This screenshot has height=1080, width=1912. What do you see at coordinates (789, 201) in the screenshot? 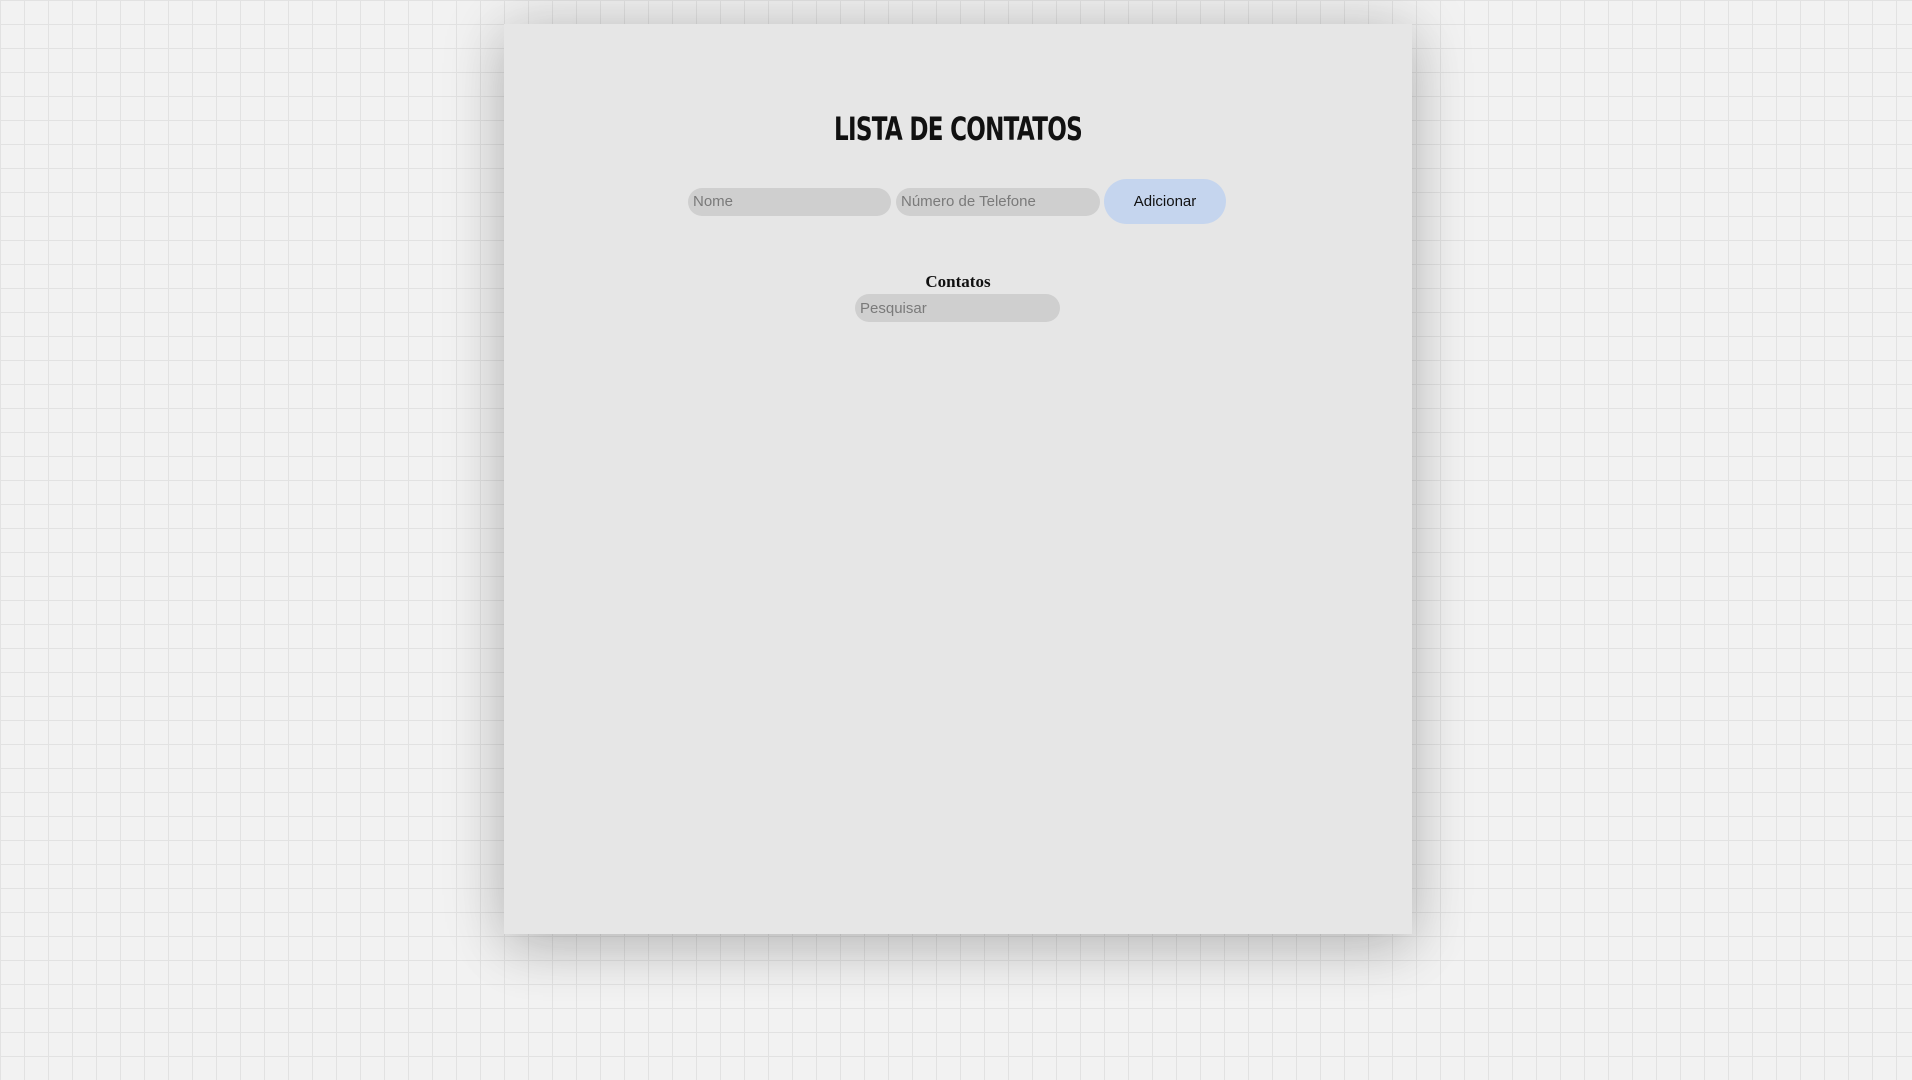
I see `name-input` at bounding box center [789, 201].